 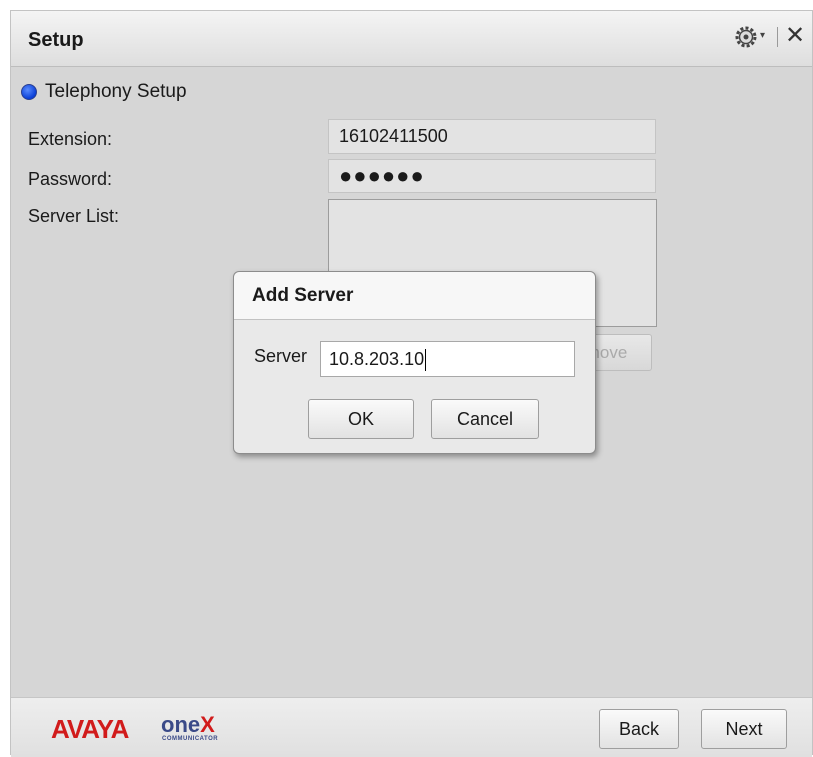 I want to click on title-bar: Setup ▾ ✕, so click(x=411, y=39).